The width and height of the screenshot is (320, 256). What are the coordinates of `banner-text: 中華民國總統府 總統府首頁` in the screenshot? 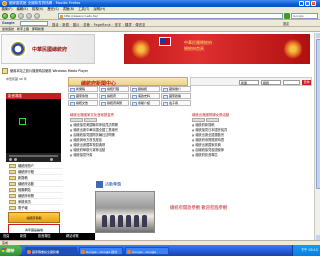 It's located at (198, 45).